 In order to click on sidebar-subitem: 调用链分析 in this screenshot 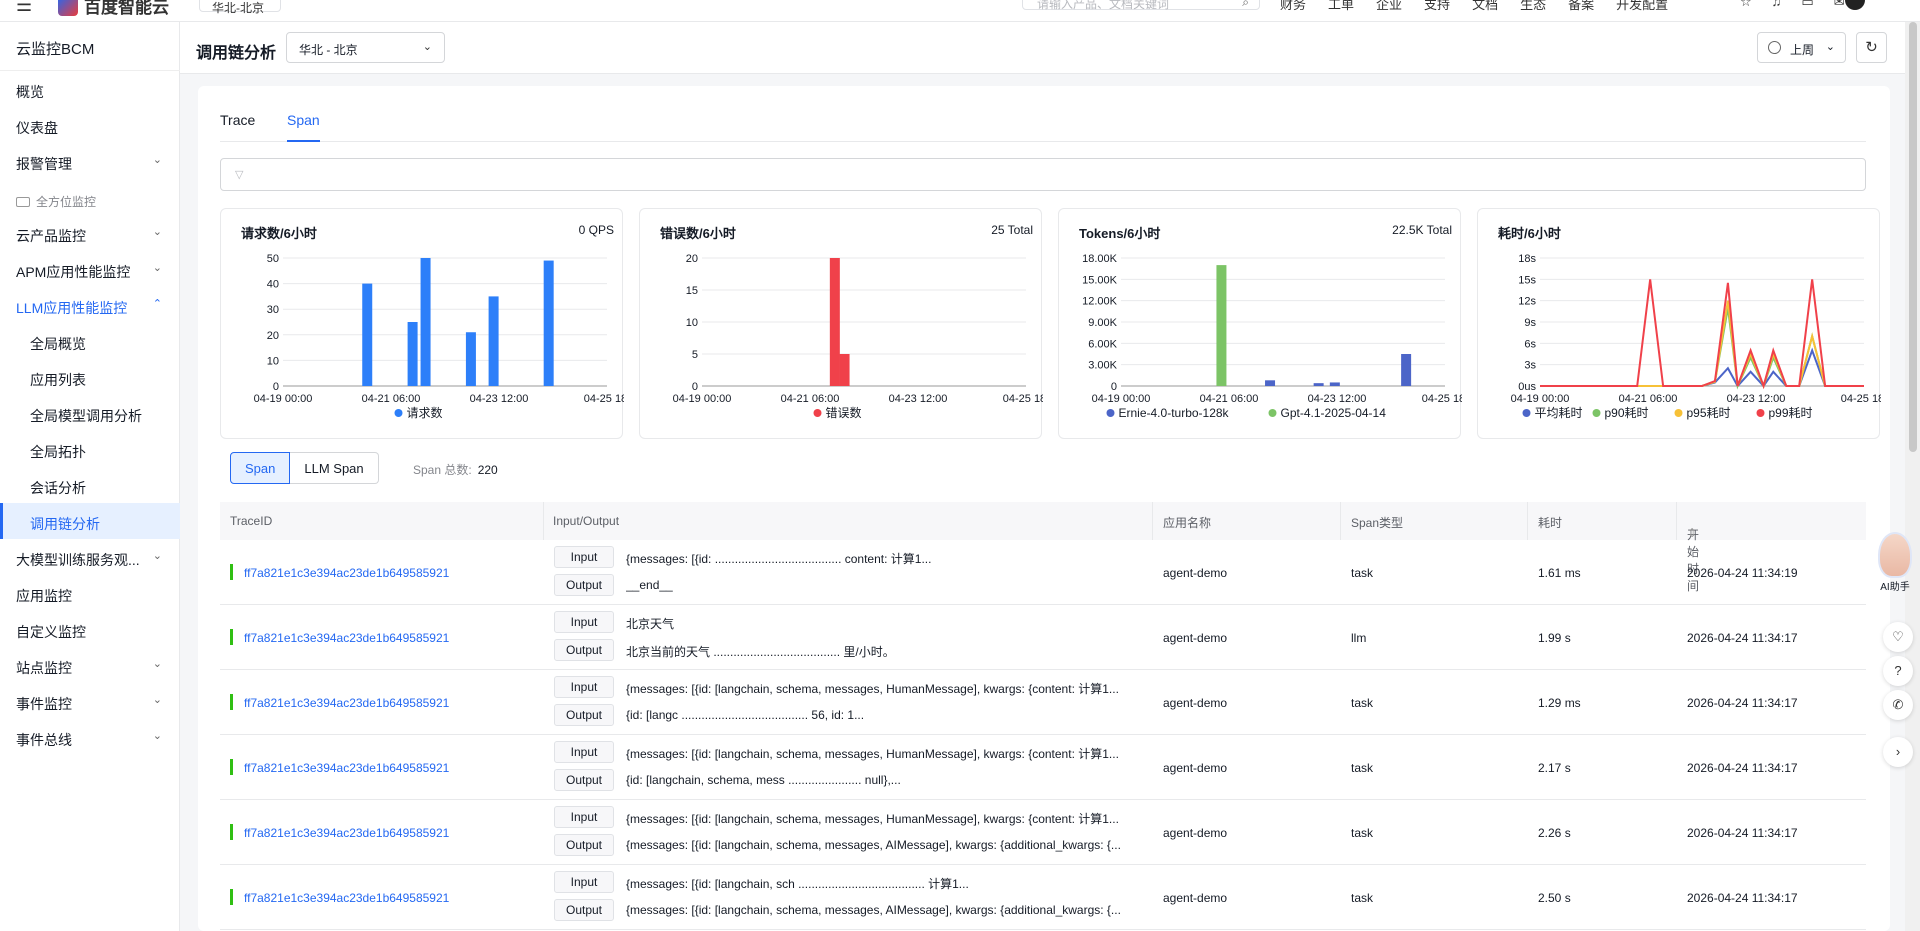, I will do `click(90, 521)`.